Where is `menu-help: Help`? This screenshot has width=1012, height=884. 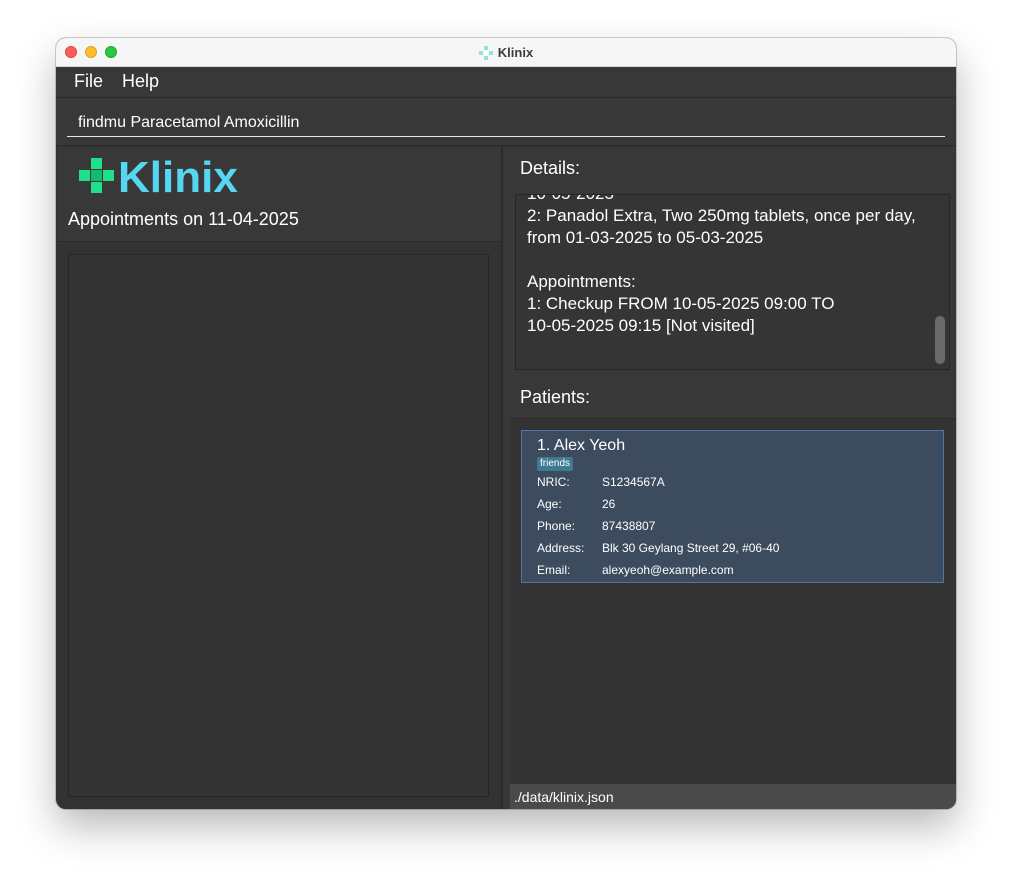
menu-help: Help is located at coordinates (140, 81).